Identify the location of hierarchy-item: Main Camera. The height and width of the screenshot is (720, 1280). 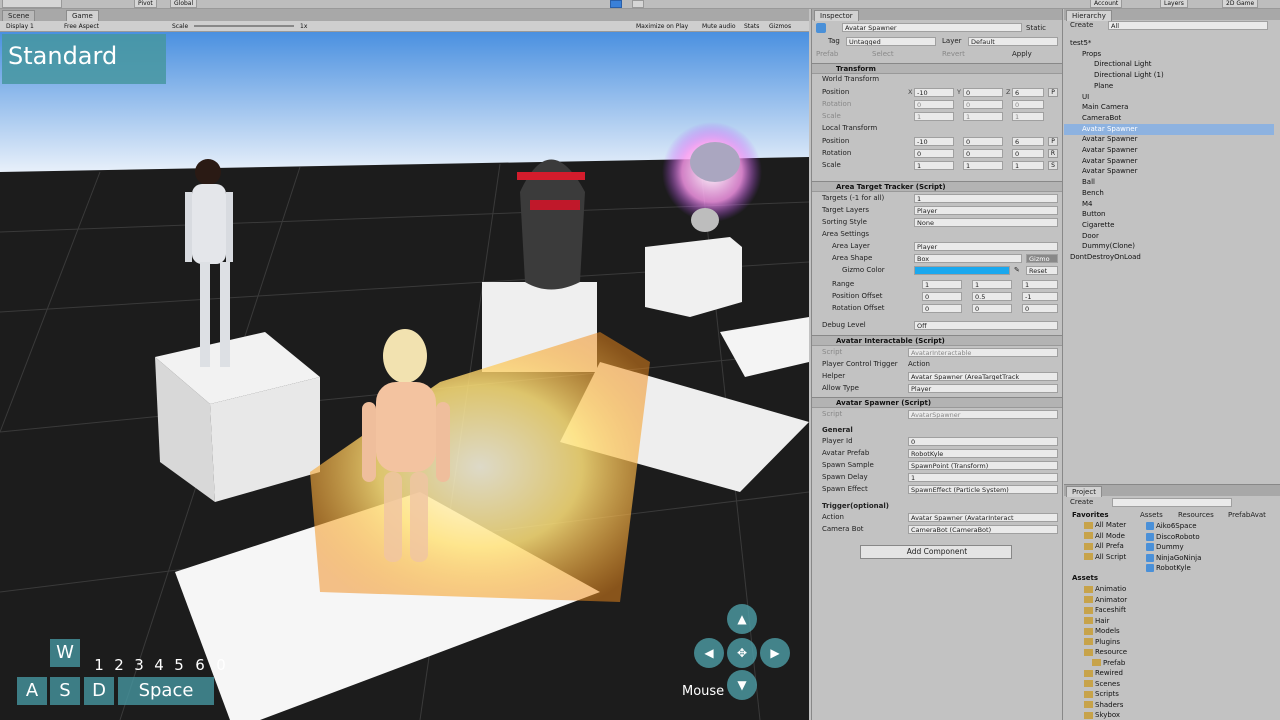
(1169, 107).